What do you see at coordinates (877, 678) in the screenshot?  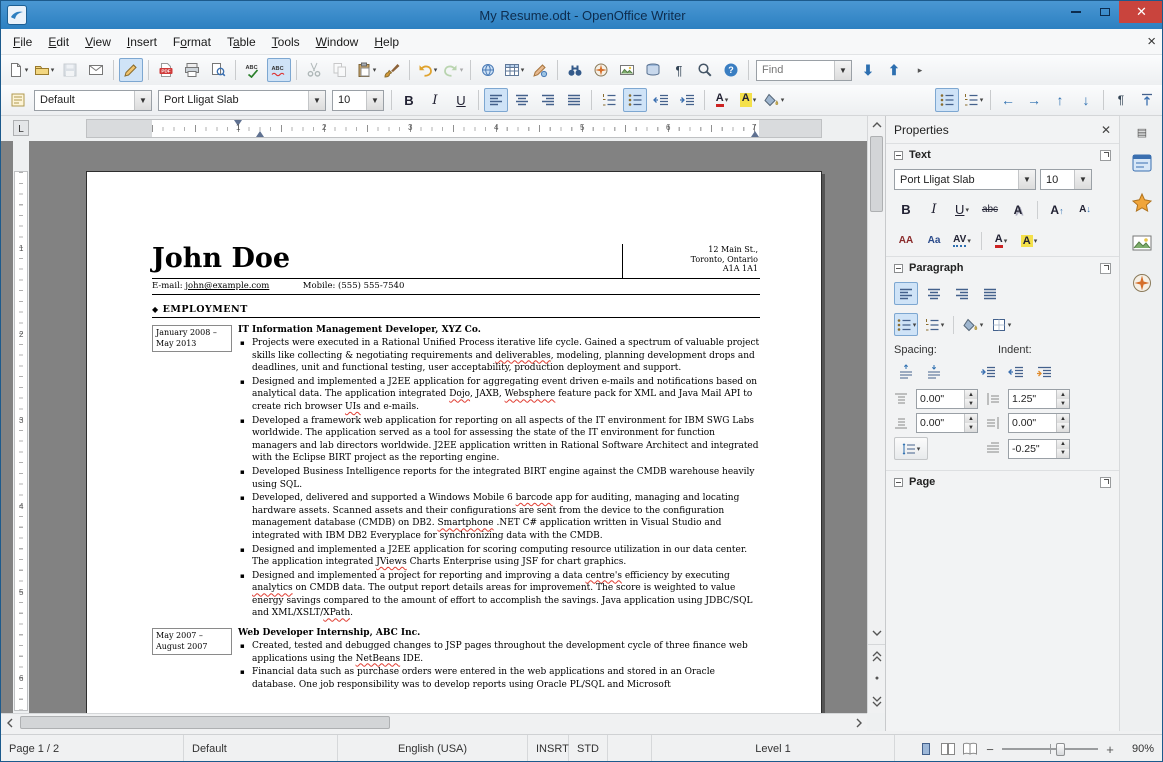 I see `navigate-by-button: ●` at bounding box center [877, 678].